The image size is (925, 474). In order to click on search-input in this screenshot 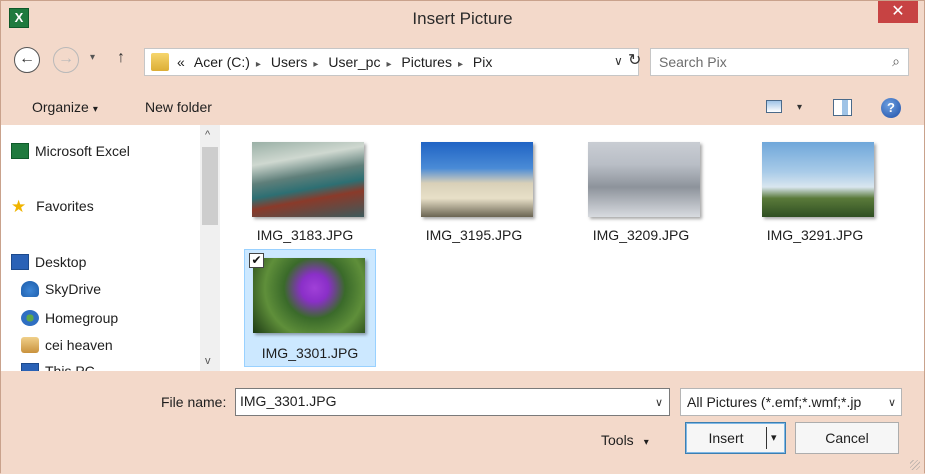, I will do `click(769, 62)`.